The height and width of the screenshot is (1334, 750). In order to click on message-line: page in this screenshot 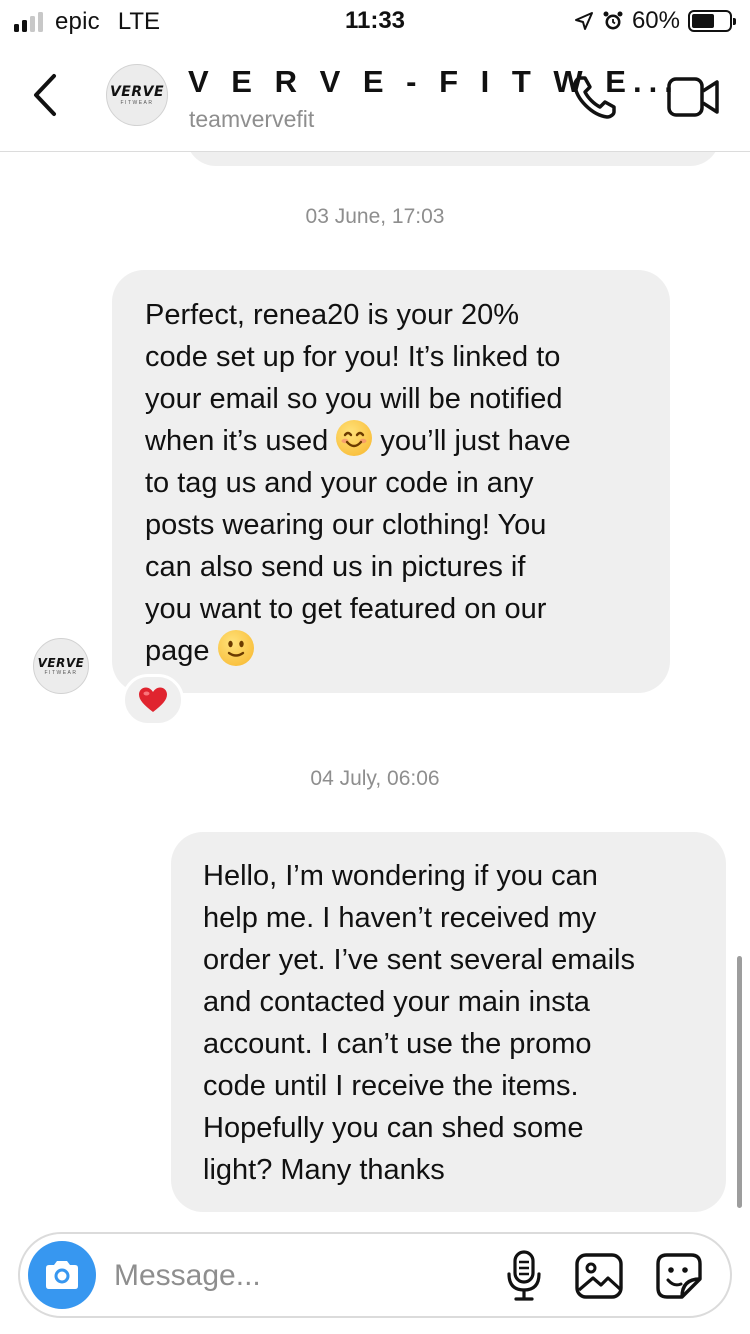, I will do `click(397, 651)`.